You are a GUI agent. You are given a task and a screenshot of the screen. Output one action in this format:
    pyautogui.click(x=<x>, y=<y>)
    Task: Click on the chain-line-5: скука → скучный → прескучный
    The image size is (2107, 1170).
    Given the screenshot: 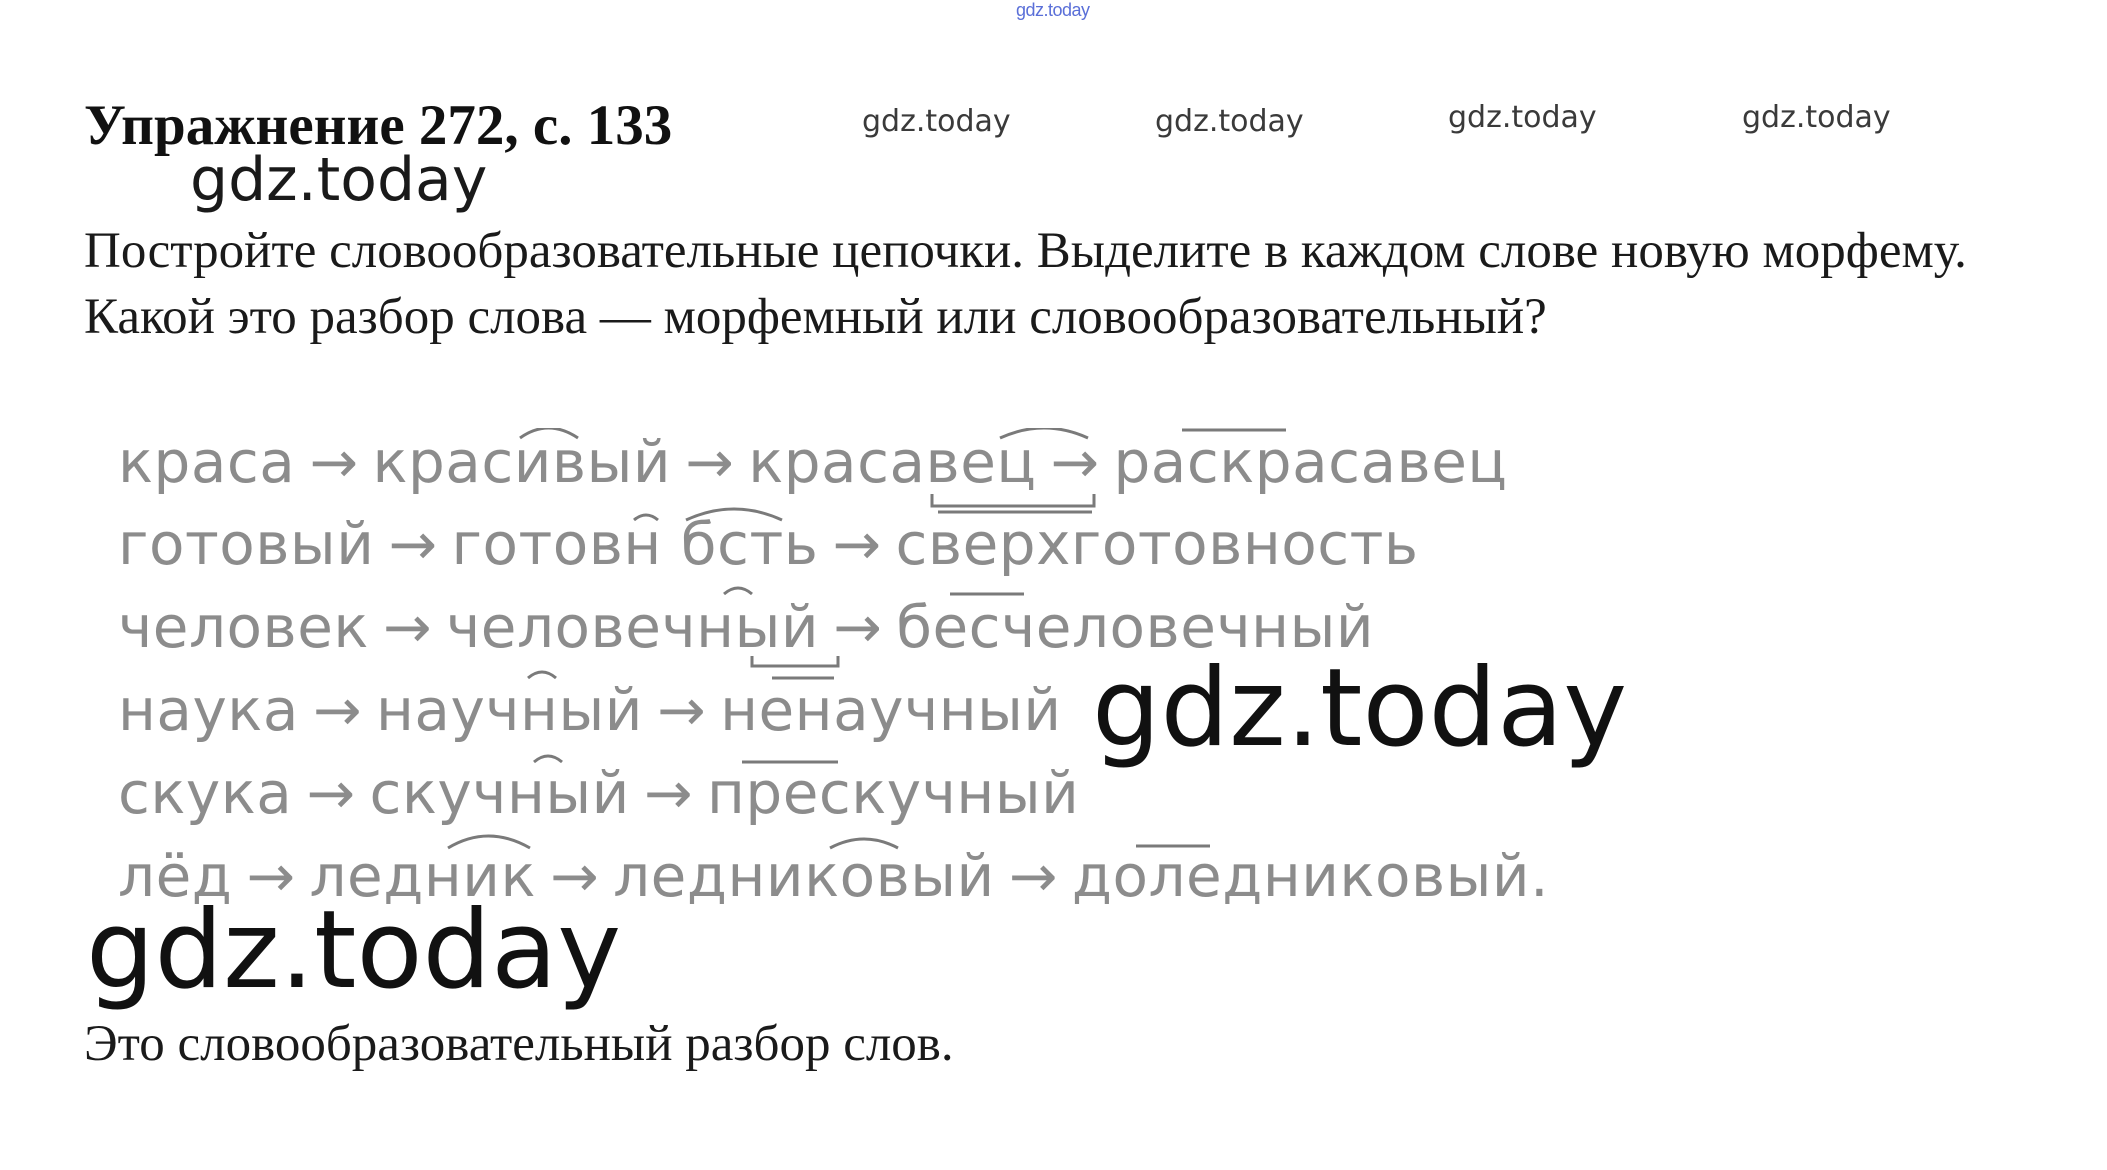 What is the action you would take?
    pyautogui.click(x=598, y=793)
    